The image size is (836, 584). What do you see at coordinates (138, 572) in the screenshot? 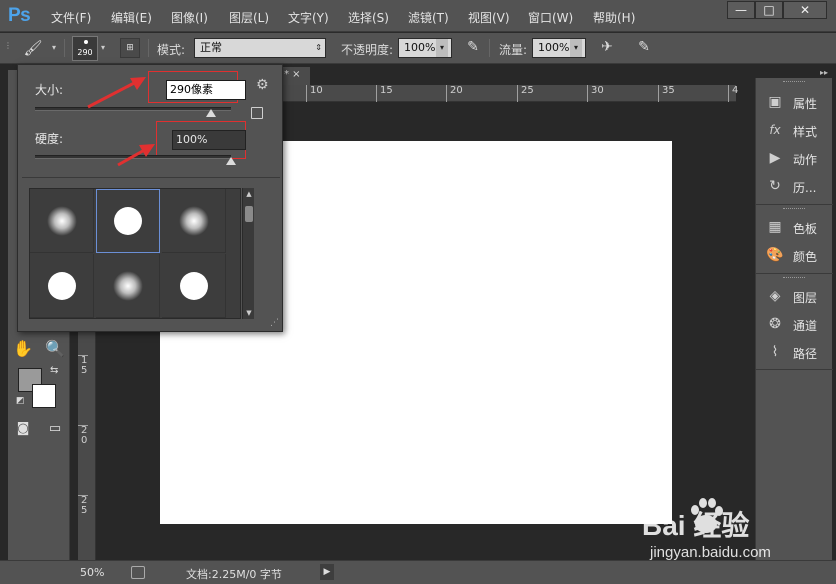
I see `document-profile-icon` at bounding box center [138, 572].